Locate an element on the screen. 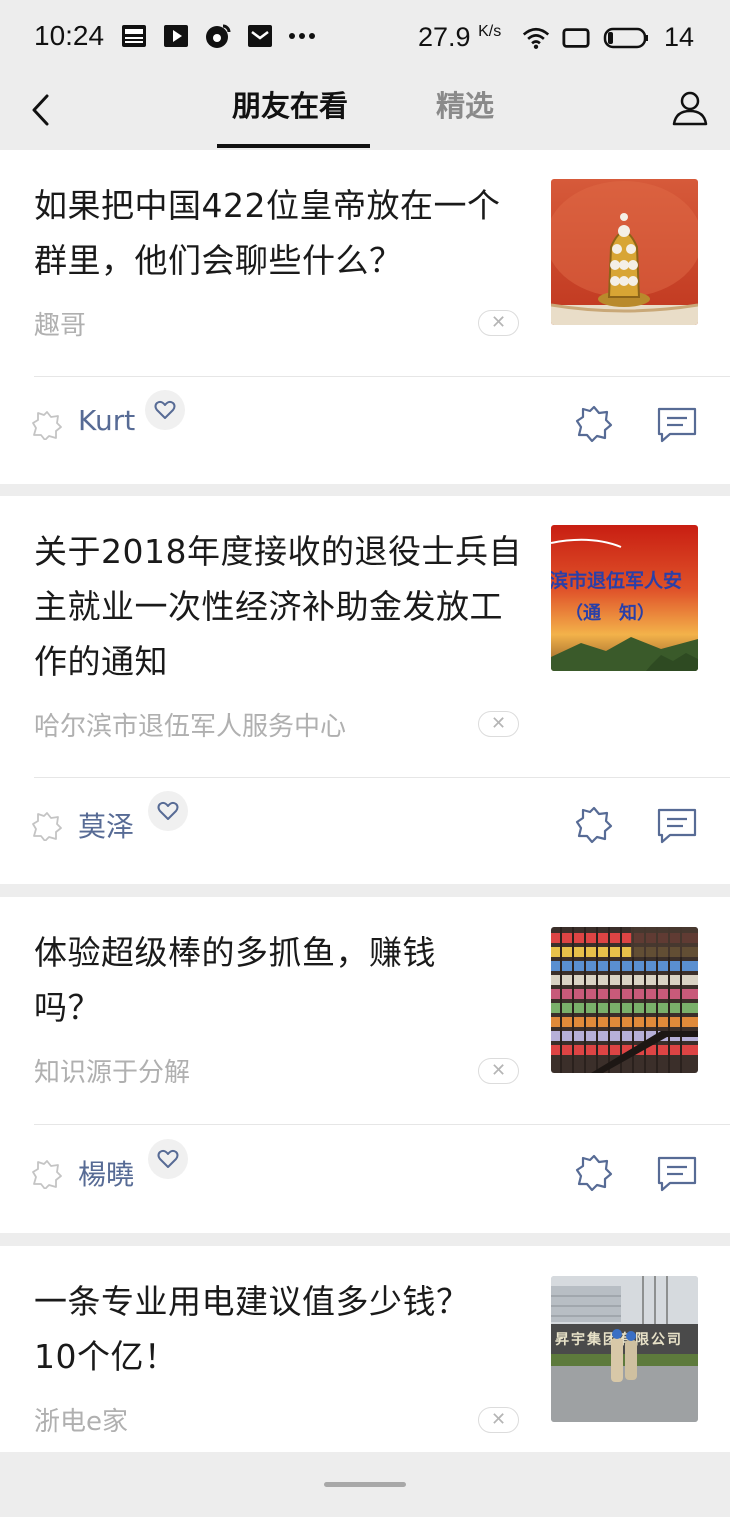 This screenshot has height=1517, width=730. battery-icon is located at coordinates (626, 38).